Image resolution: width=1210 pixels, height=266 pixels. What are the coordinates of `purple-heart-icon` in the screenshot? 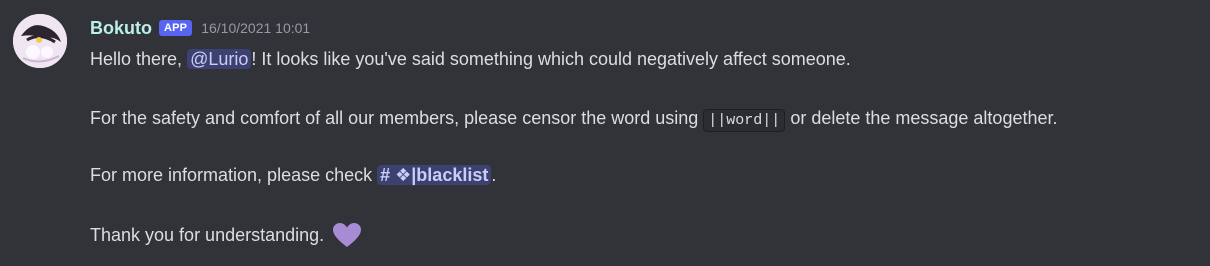 It's located at (347, 236).